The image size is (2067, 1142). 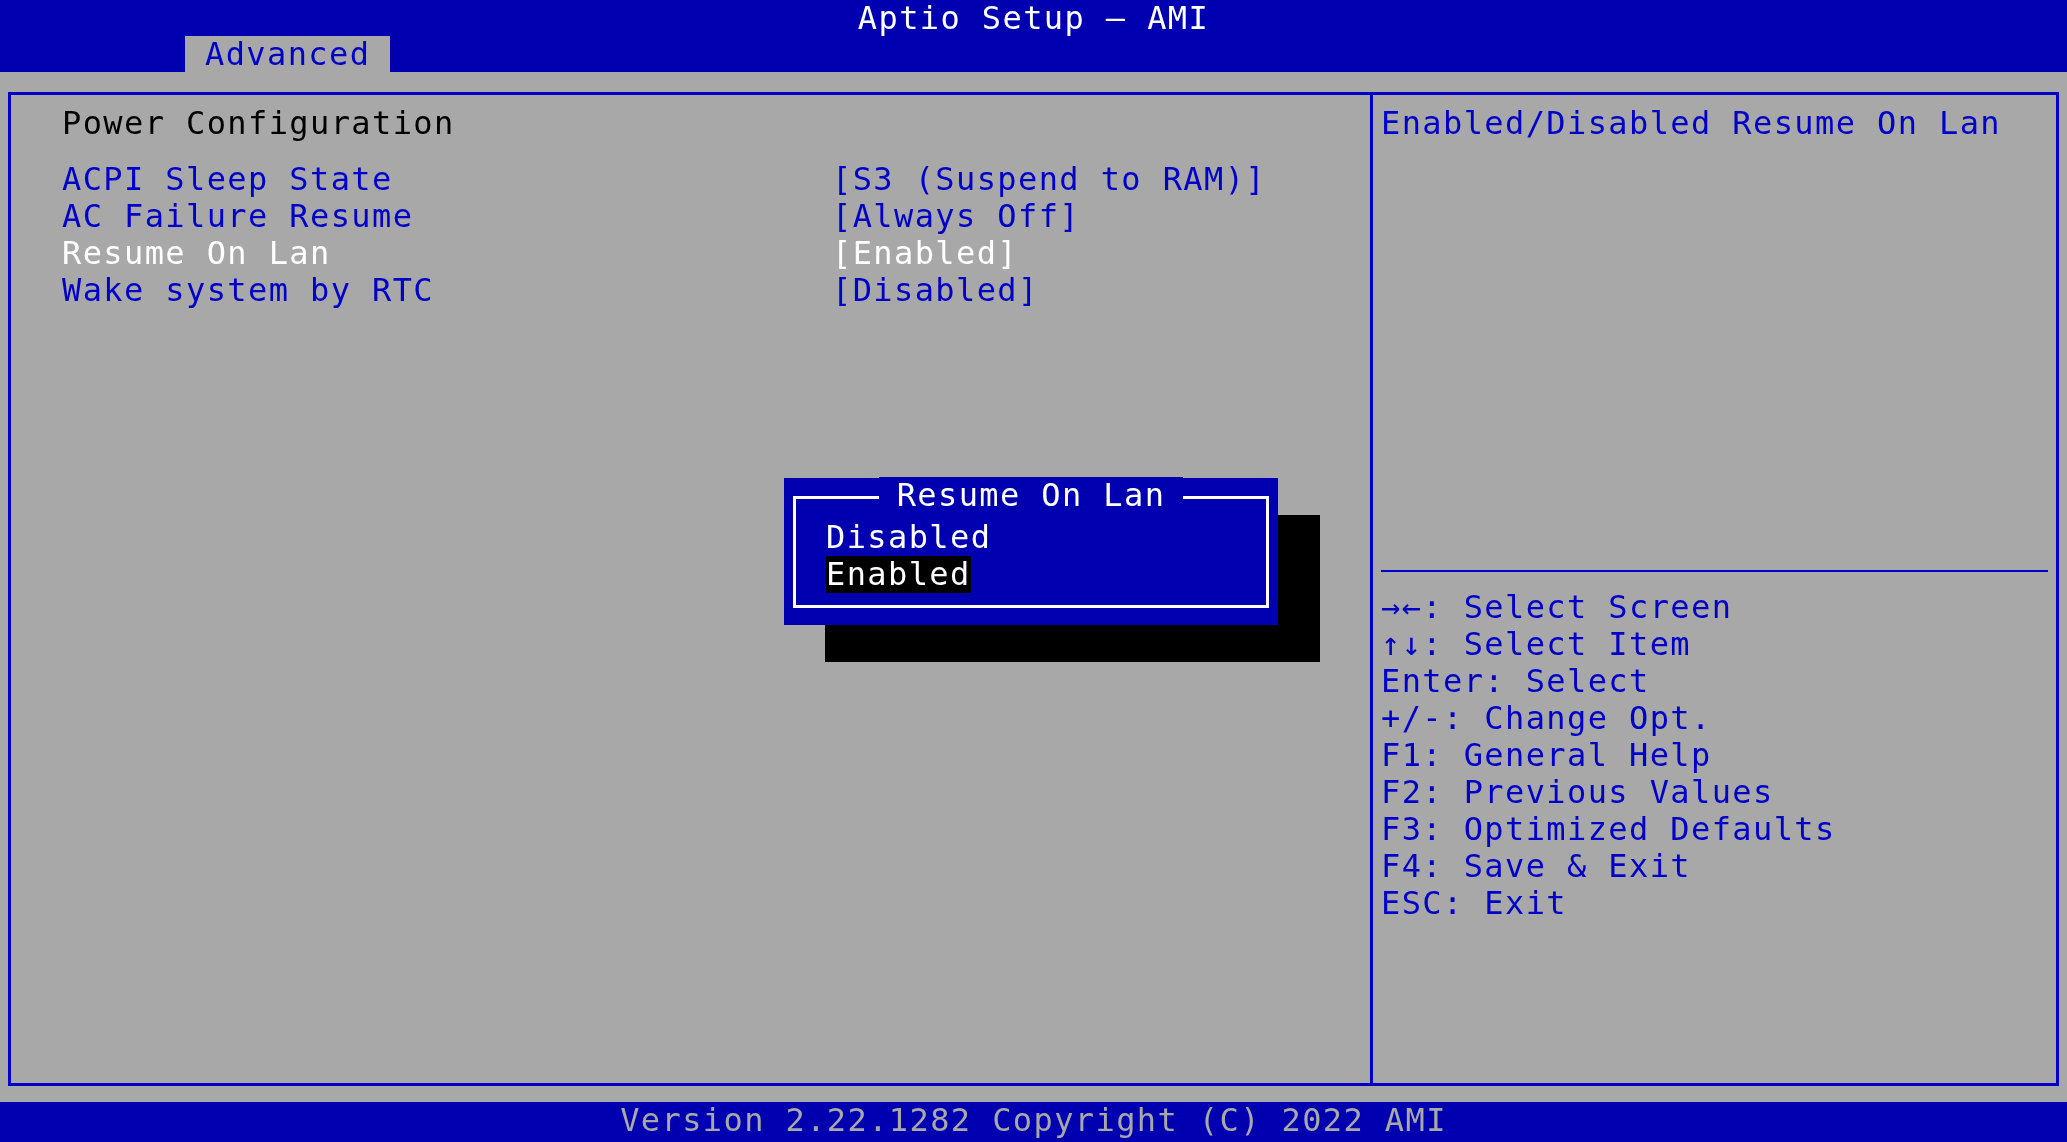 What do you see at coordinates (909, 537) in the screenshot?
I see `popup-option: Disabled` at bounding box center [909, 537].